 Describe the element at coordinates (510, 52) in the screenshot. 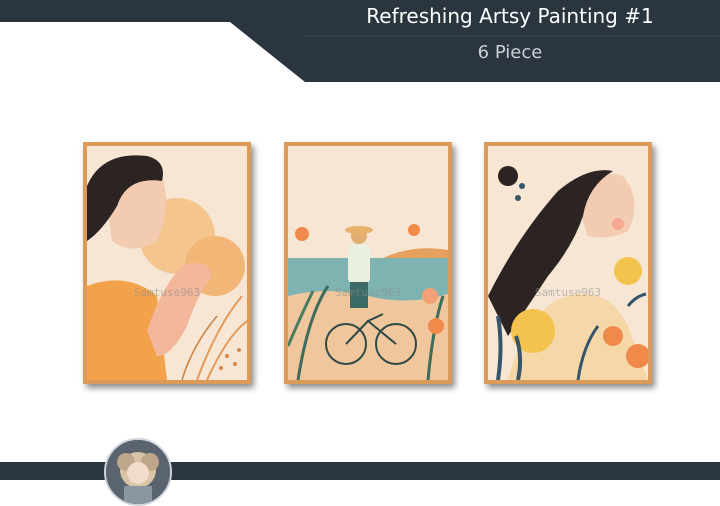

I see `page-subtitle: 6 Piece` at that location.